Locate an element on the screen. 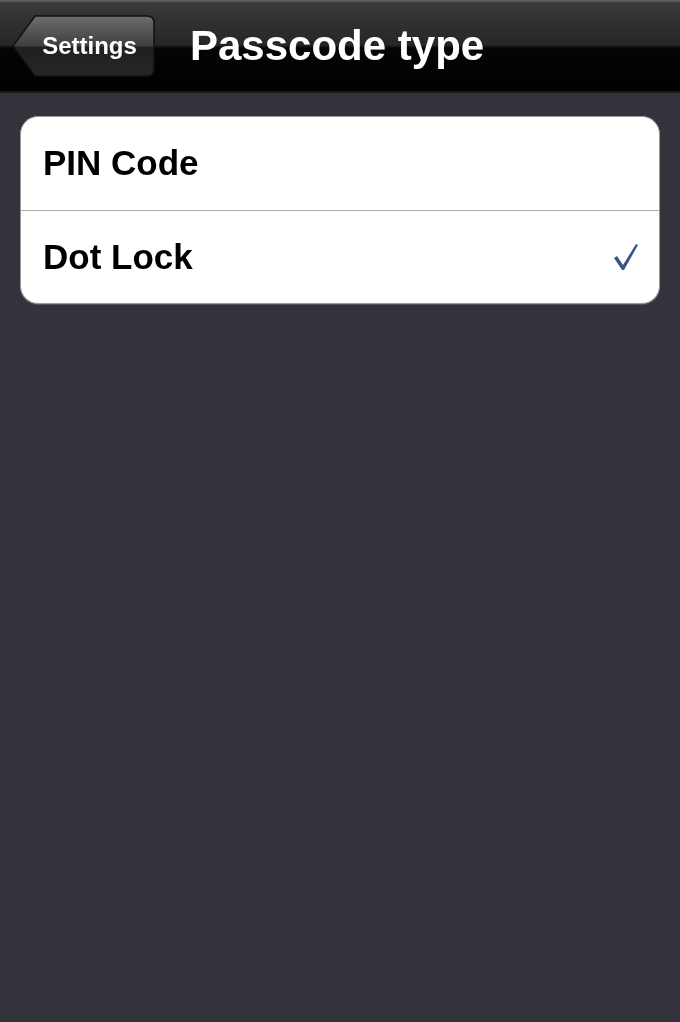 The height and width of the screenshot is (1022, 680). checkmark-icon is located at coordinates (626, 257).